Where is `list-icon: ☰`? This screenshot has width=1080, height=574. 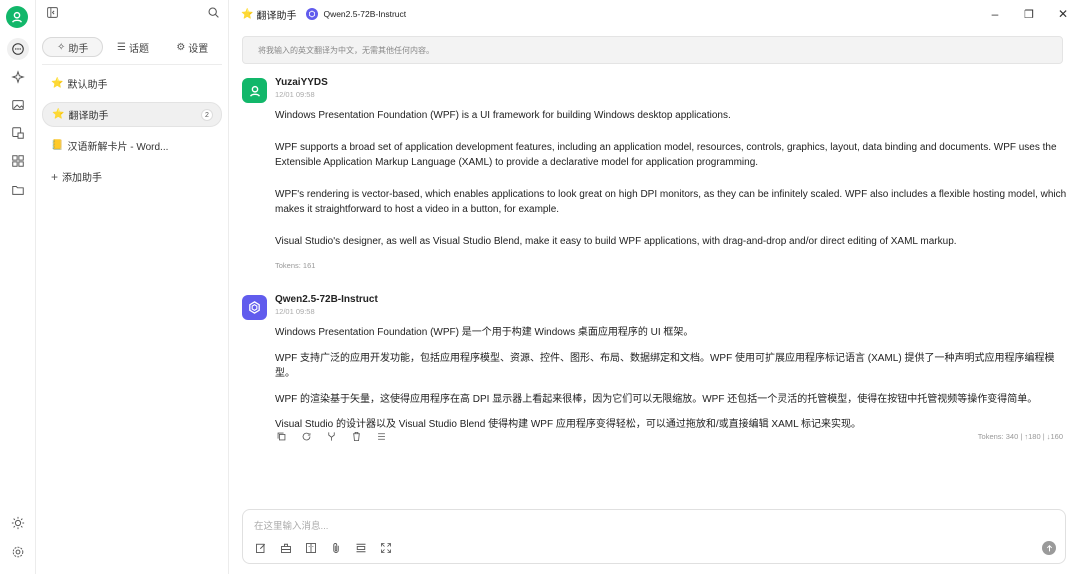 list-icon: ☰ is located at coordinates (121, 47).